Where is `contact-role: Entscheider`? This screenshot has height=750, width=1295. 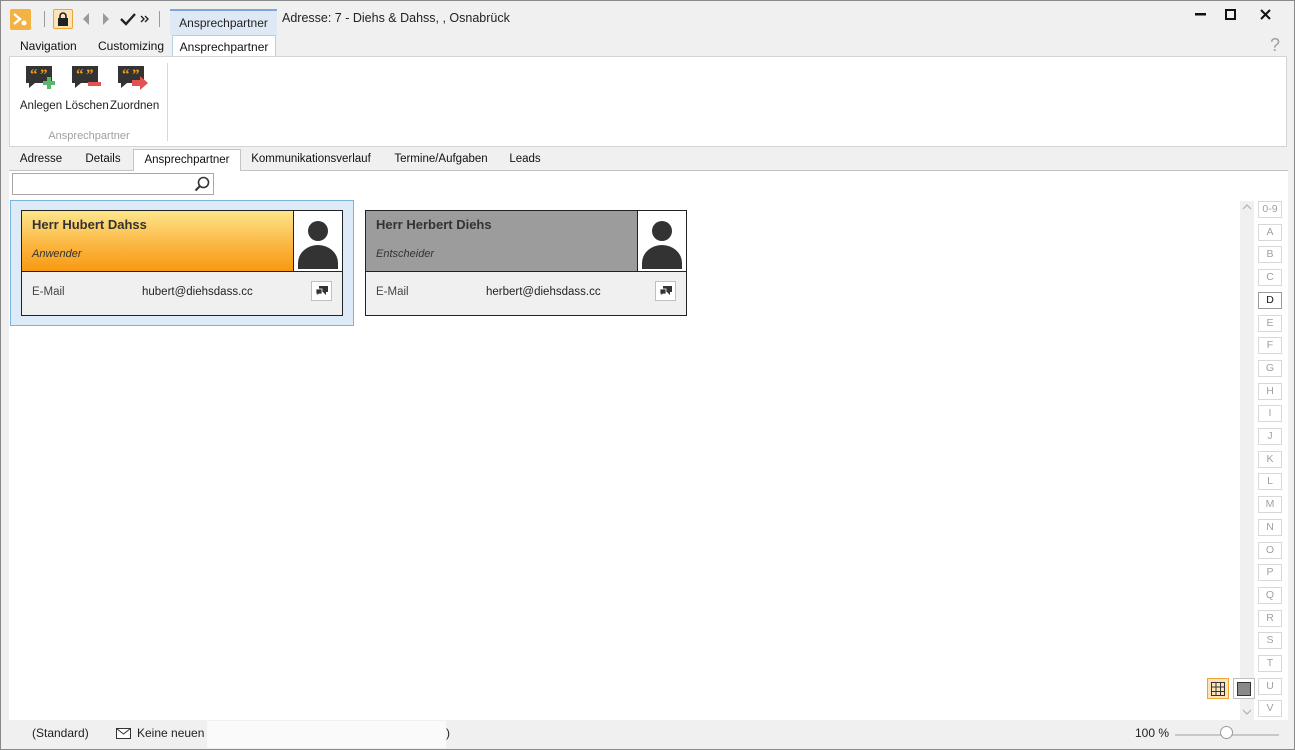 contact-role: Entscheider is located at coordinates (405, 254).